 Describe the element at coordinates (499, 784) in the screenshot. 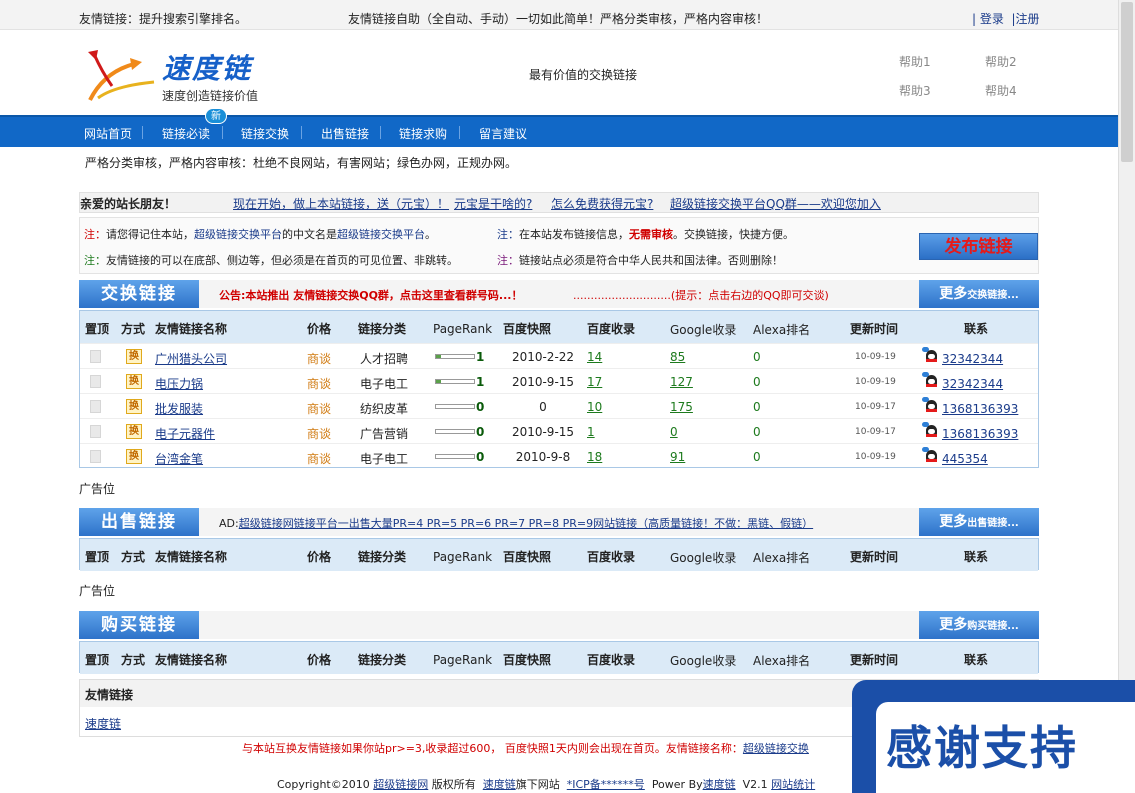

I see `footer-brand-link: 速度链` at that location.